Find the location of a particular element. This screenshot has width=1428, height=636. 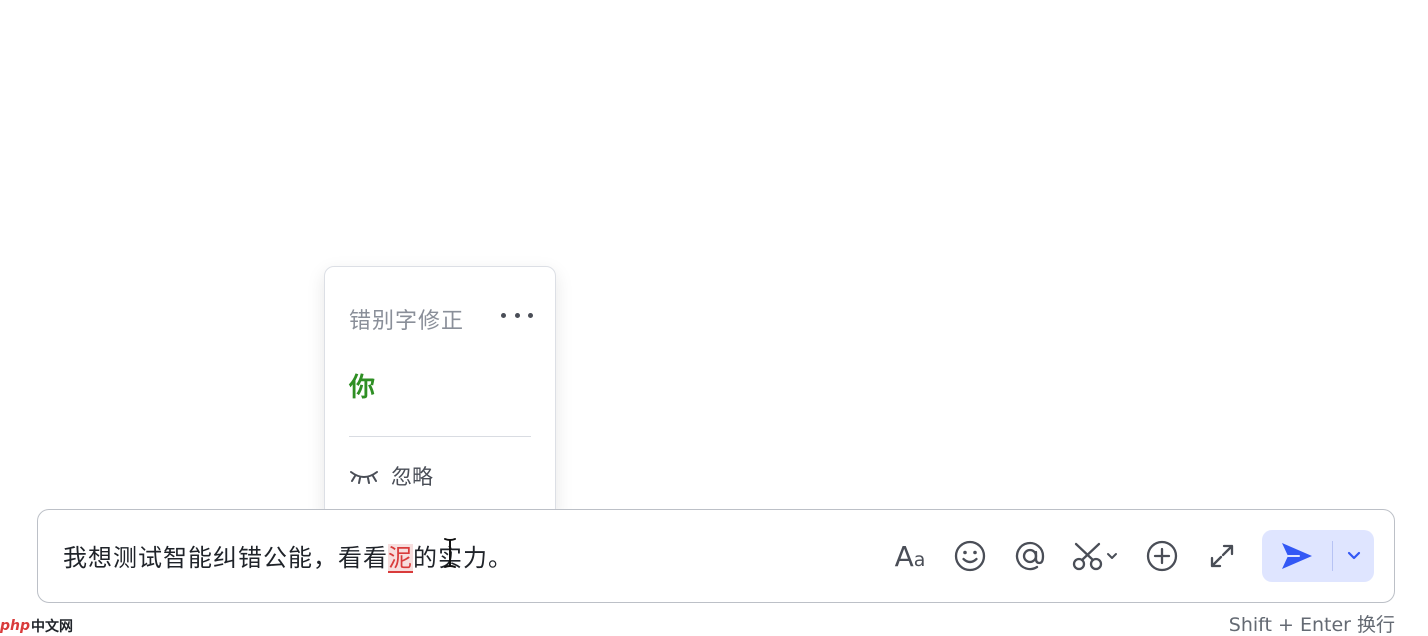

eye-closed-icon is located at coordinates (364, 477).